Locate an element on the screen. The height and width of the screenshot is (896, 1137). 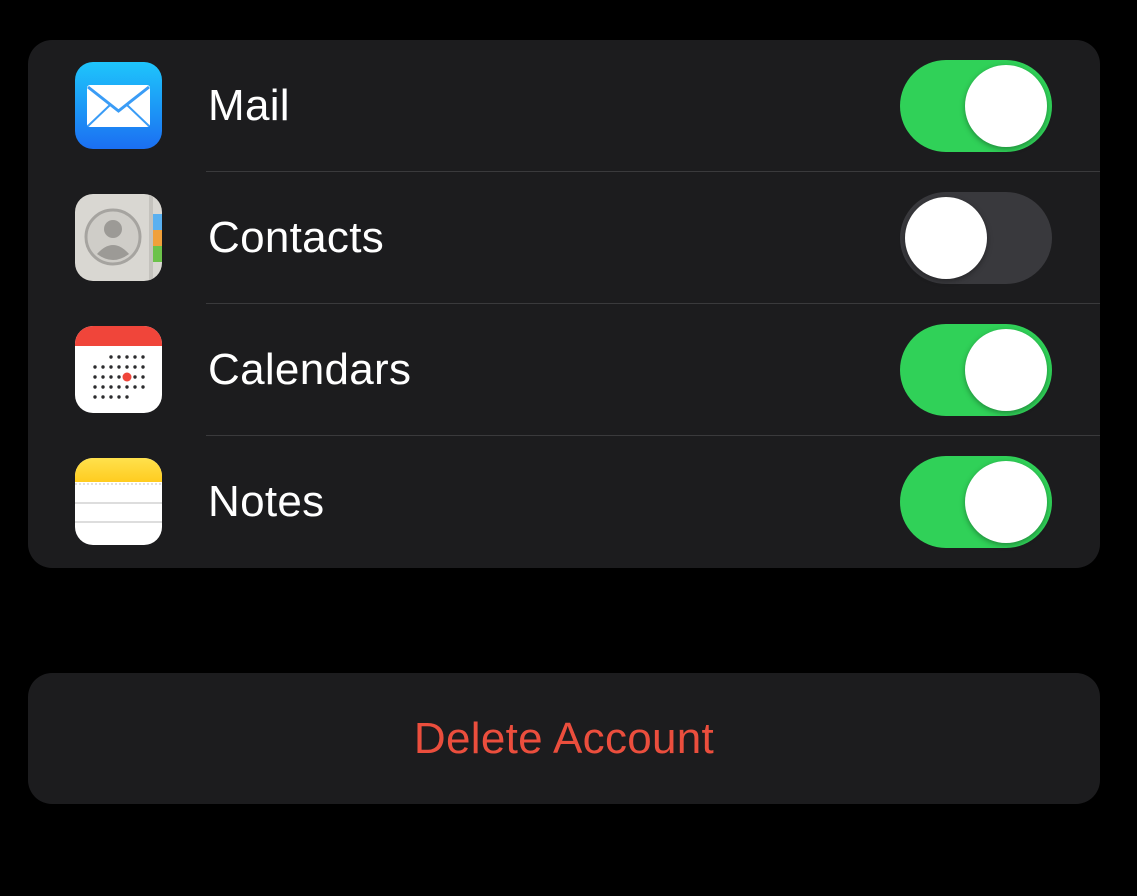
mail-toggle-switch is located at coordinates (976, 106).